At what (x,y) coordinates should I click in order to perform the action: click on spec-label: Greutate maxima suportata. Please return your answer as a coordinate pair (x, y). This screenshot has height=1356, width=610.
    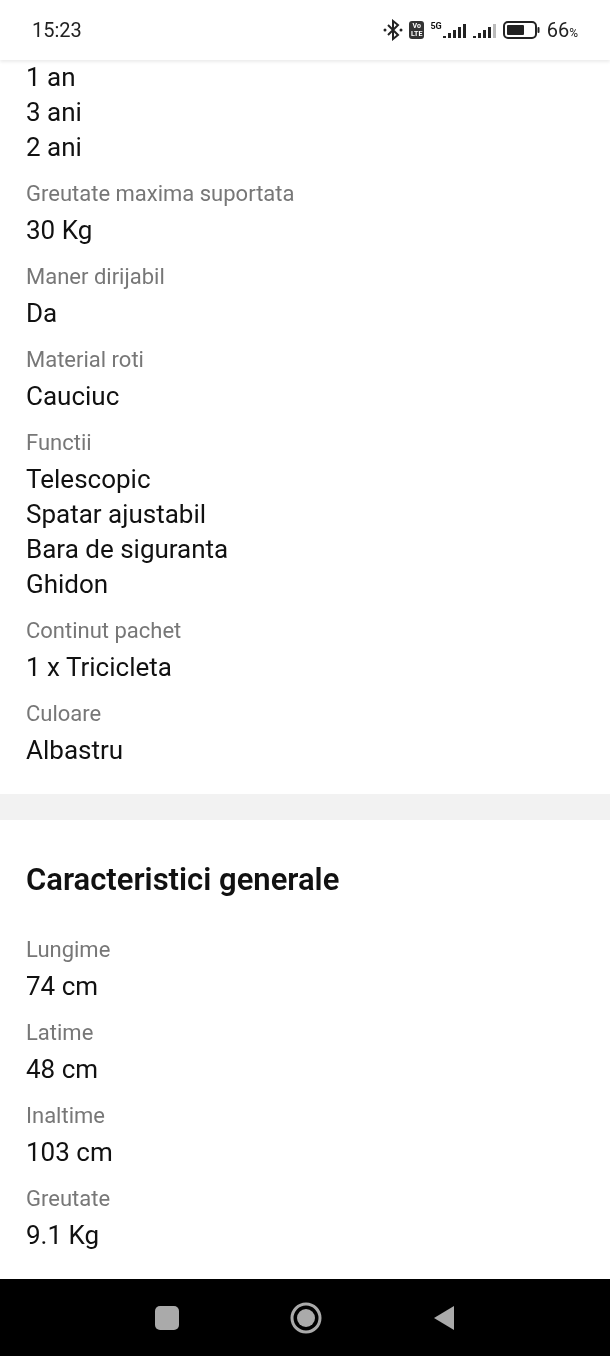
    Looking at the image, I should click on (161, 194).